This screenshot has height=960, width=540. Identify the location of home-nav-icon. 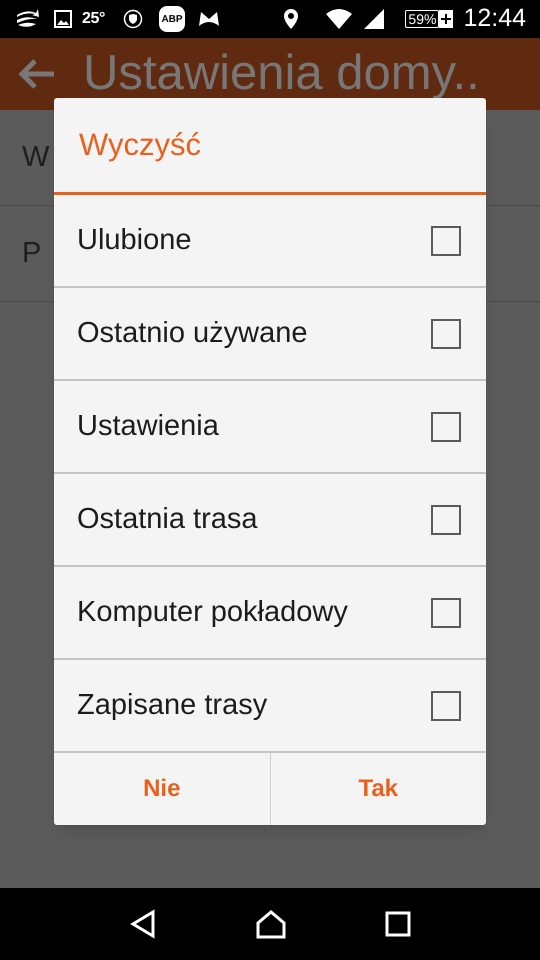
(271, 924).